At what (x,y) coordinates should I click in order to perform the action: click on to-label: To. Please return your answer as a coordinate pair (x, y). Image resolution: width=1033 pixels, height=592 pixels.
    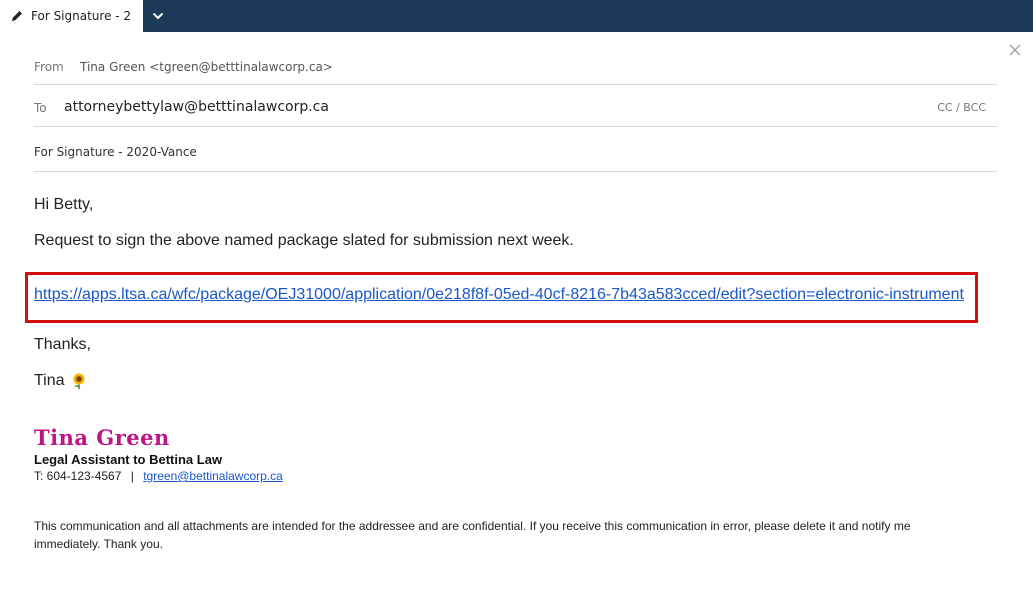
    Looking at the image, I should click on (40, 108).